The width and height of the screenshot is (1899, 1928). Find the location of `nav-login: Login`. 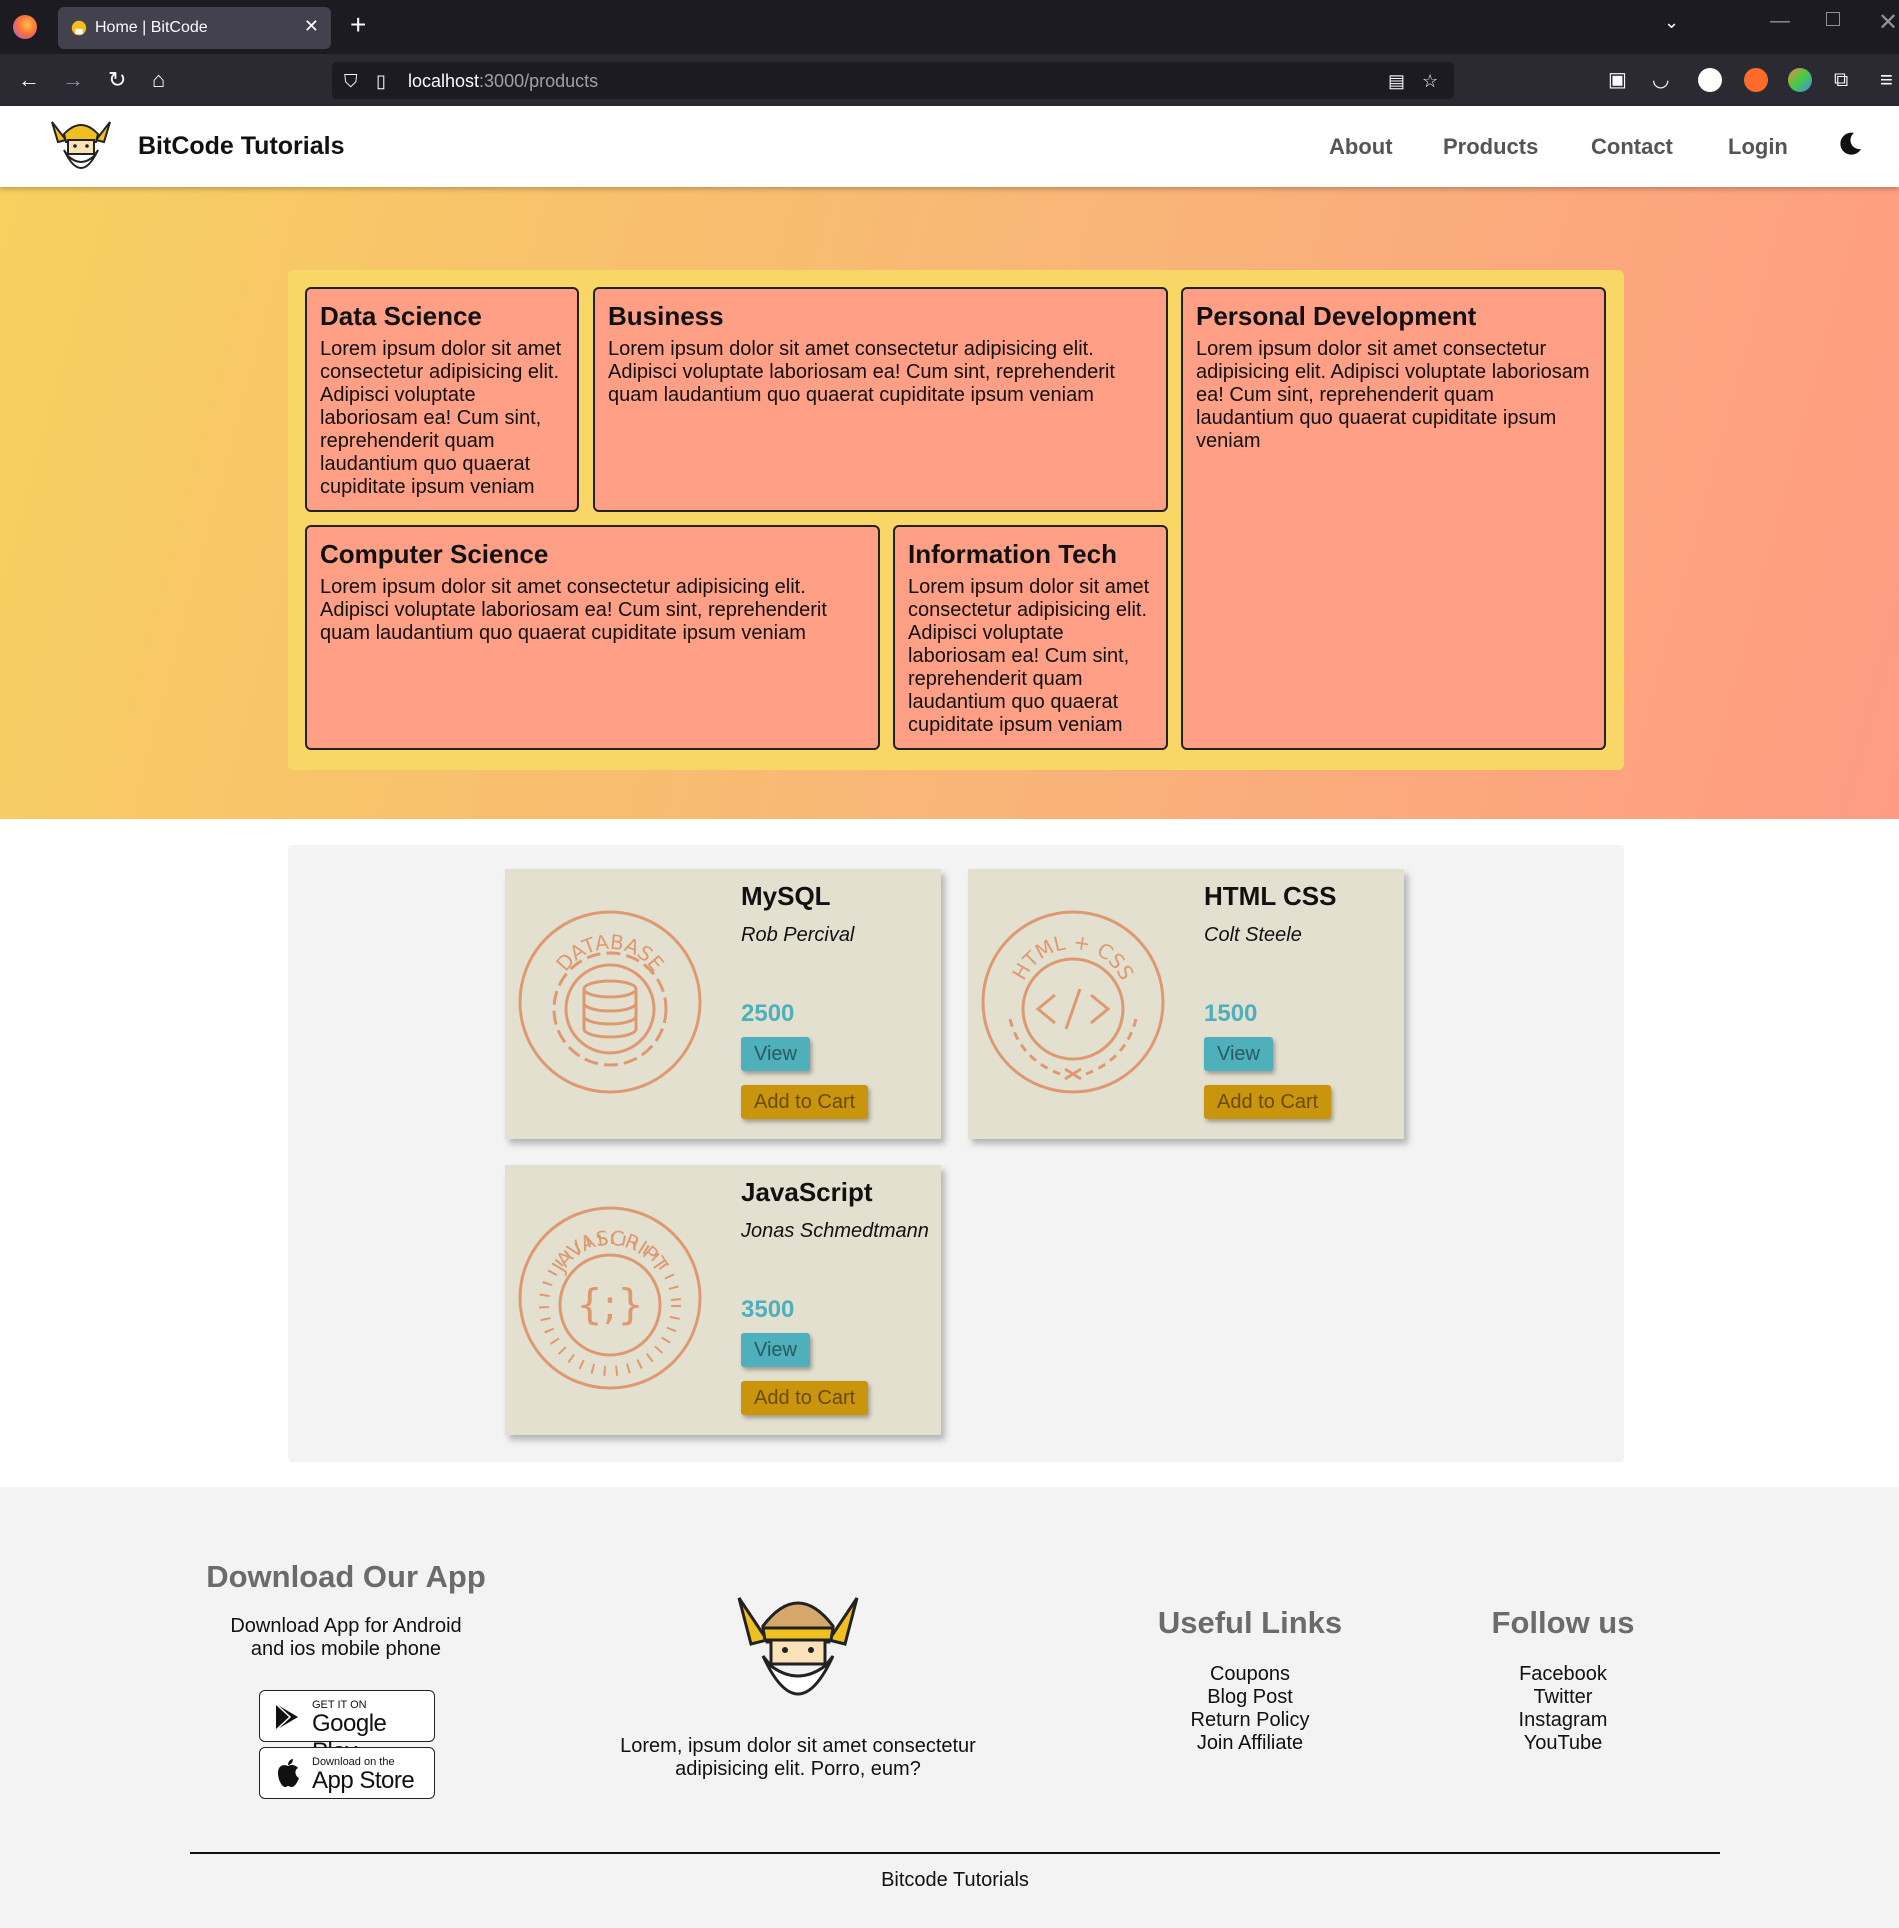

nav-login: Login is located at coordinates (1758, 147).